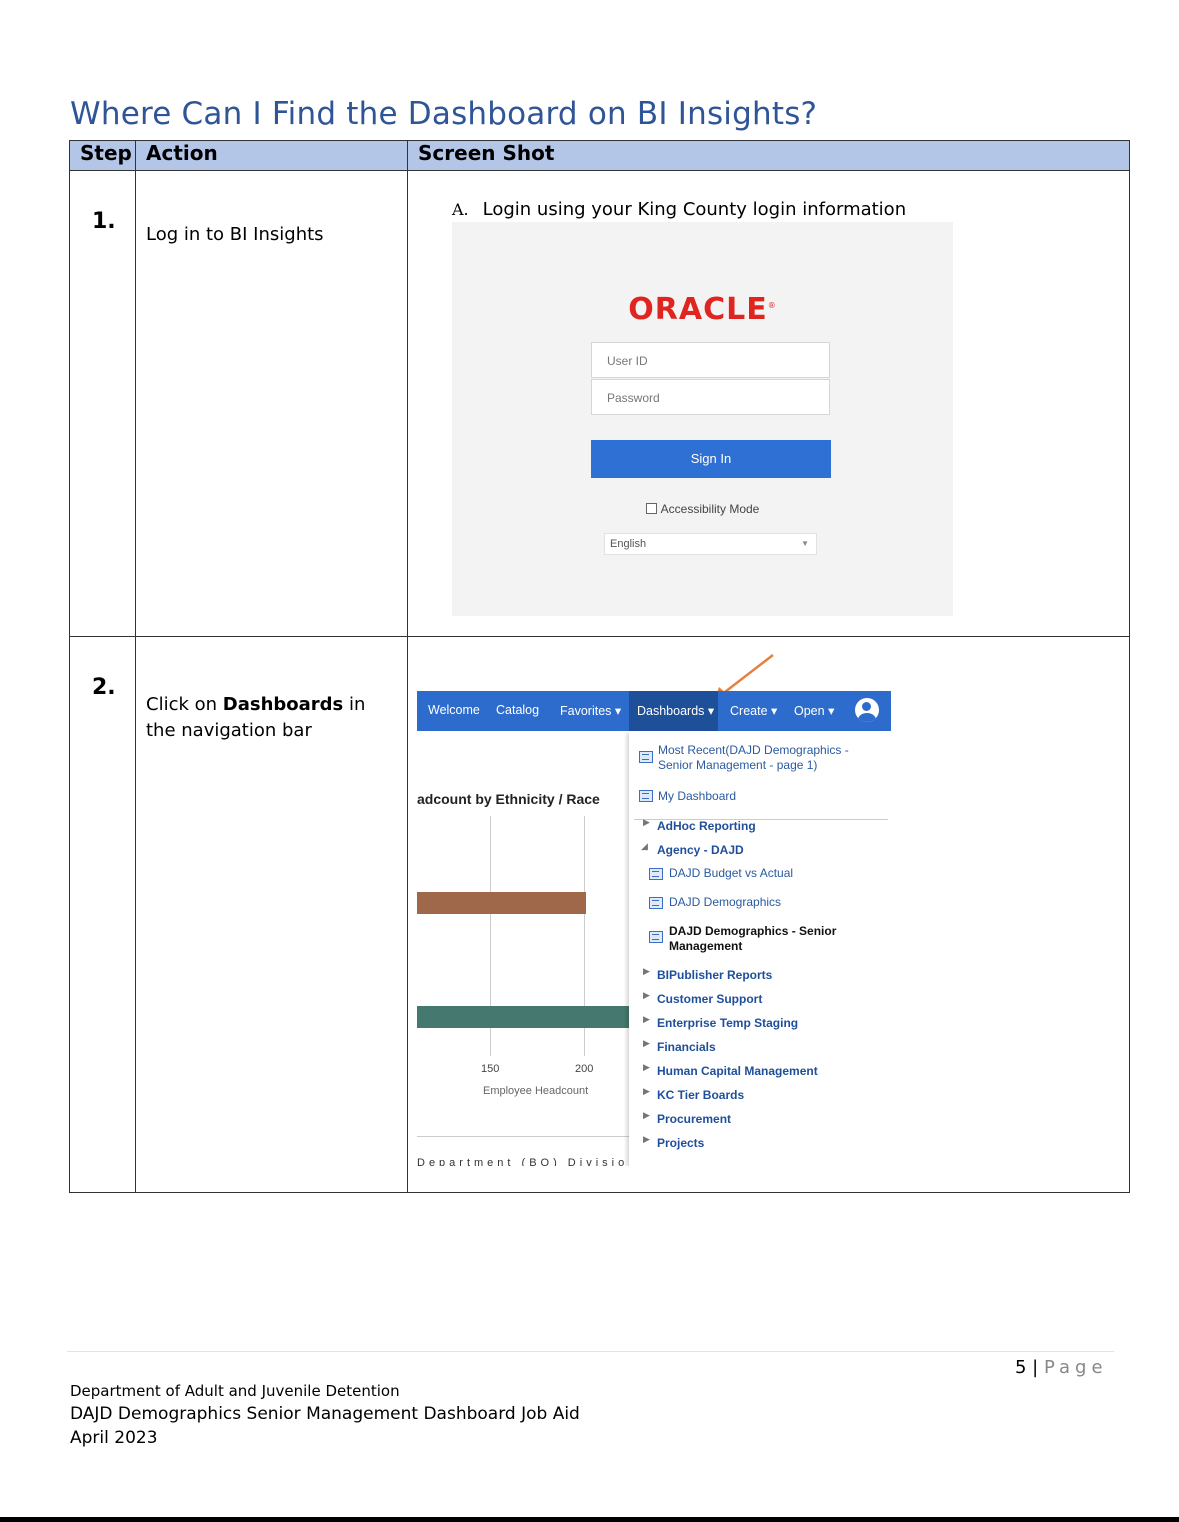 The image size is (1179, 1522). What do you see at coordinates (460, 209) in the screenshot?
I see `instruction-letter: A.` at bounding box center [460, 209].